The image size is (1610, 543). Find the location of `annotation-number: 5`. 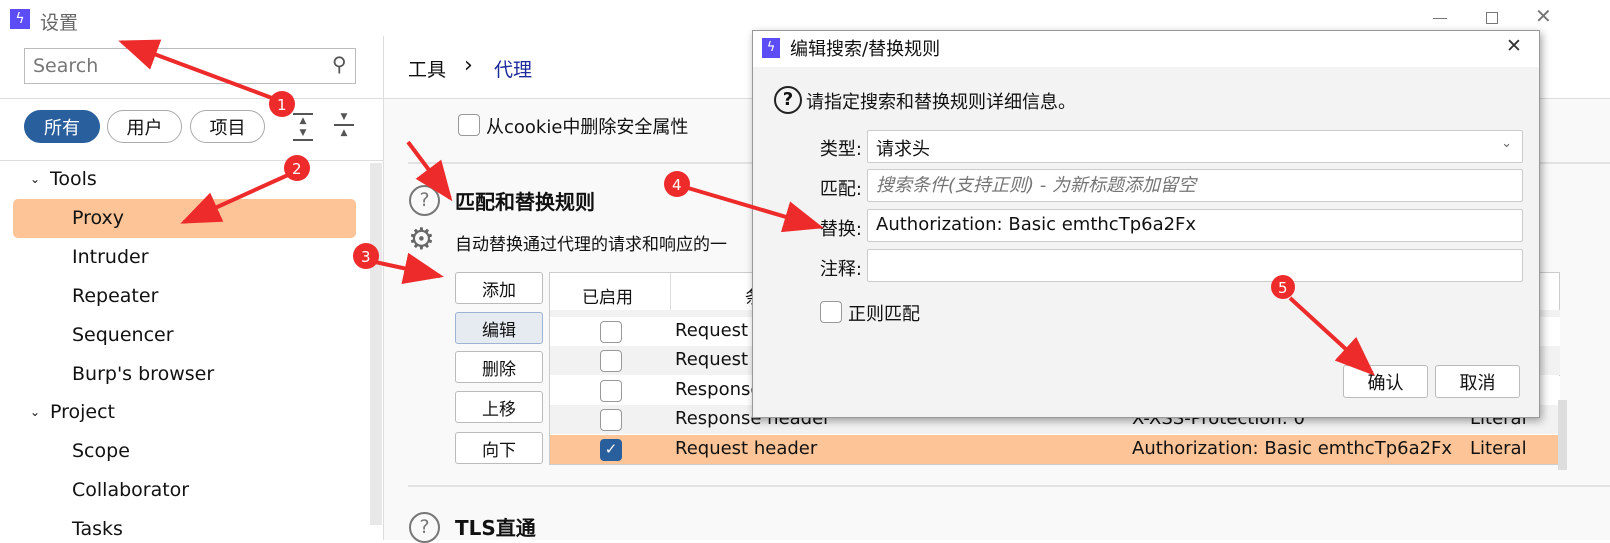

annotation-number: 5 is located at coordinates (1283, 288).